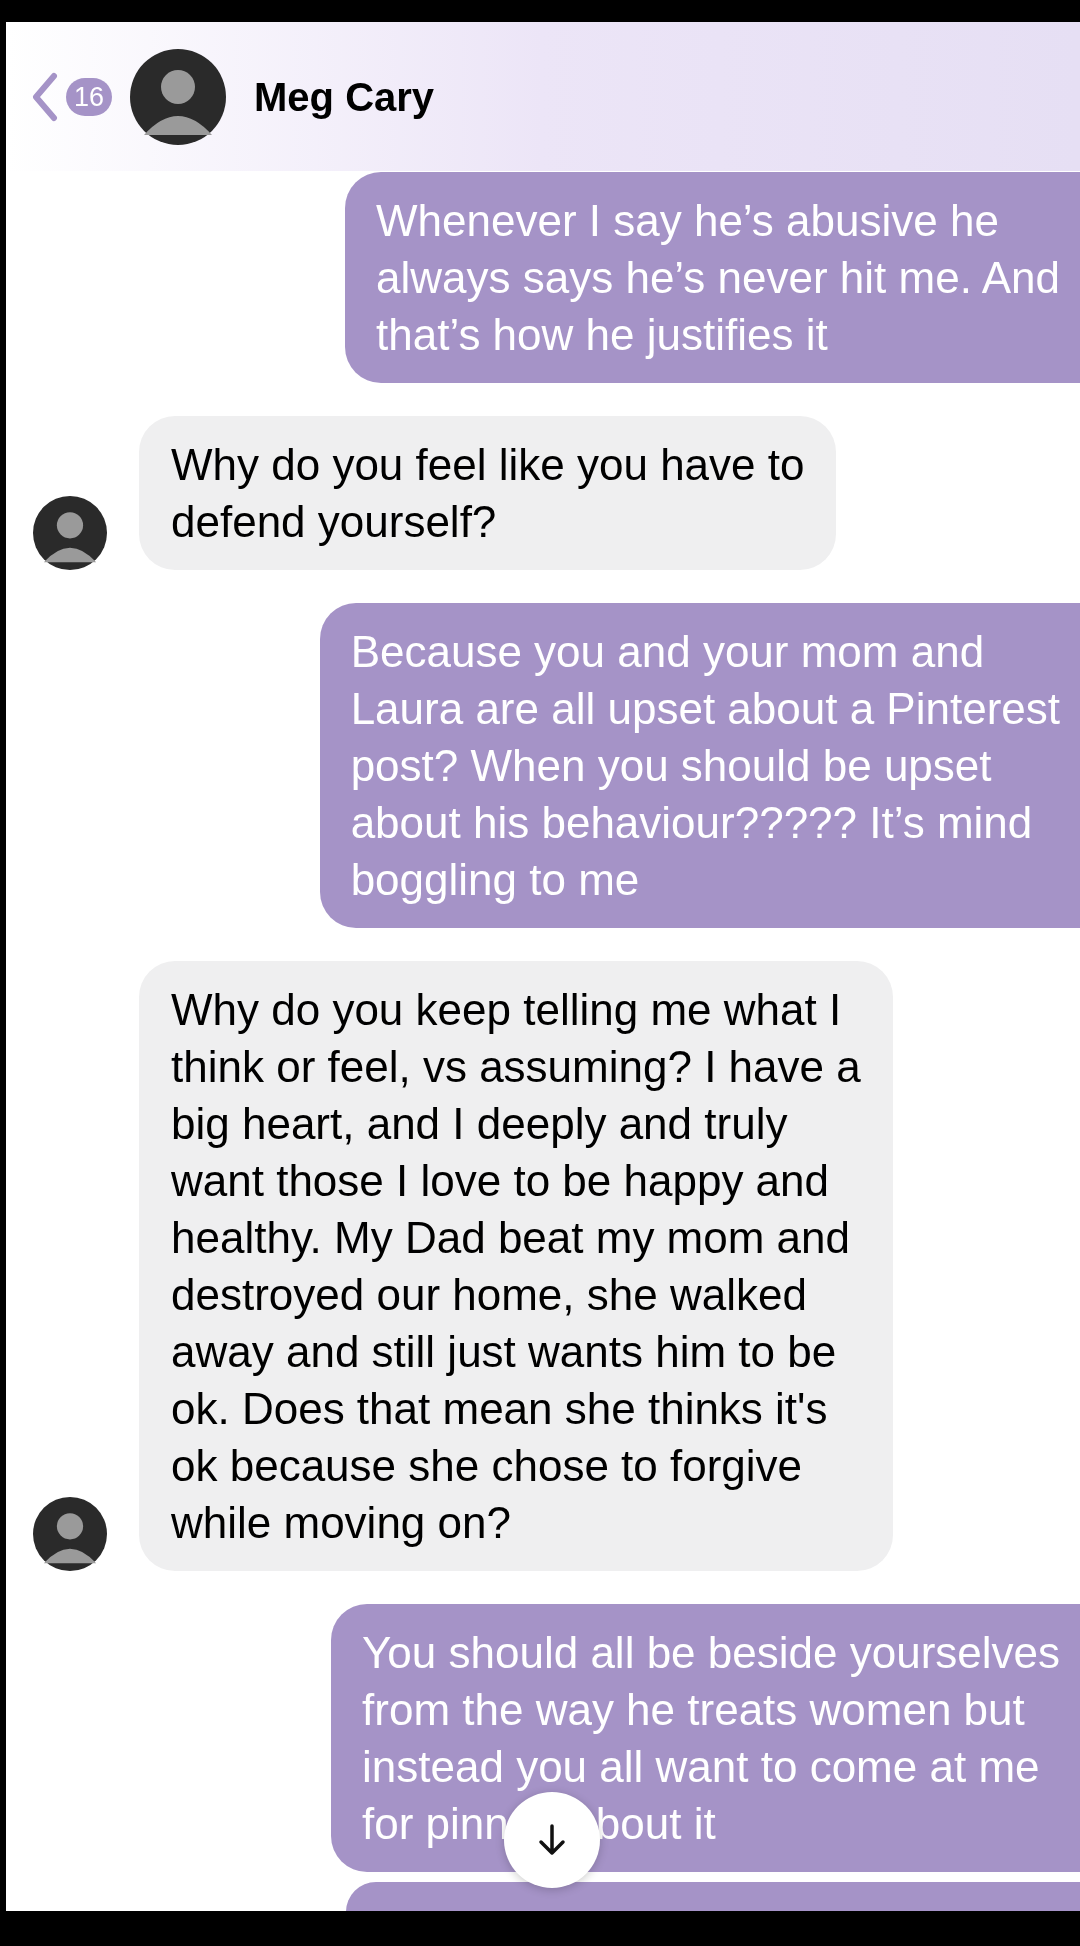  Describe the element at coordinates (718, 278) in the screenshot. I see `message-text: Whenever I say he’s abusive he always says he’s never hit me. And that’s how he justifies it` at that location.